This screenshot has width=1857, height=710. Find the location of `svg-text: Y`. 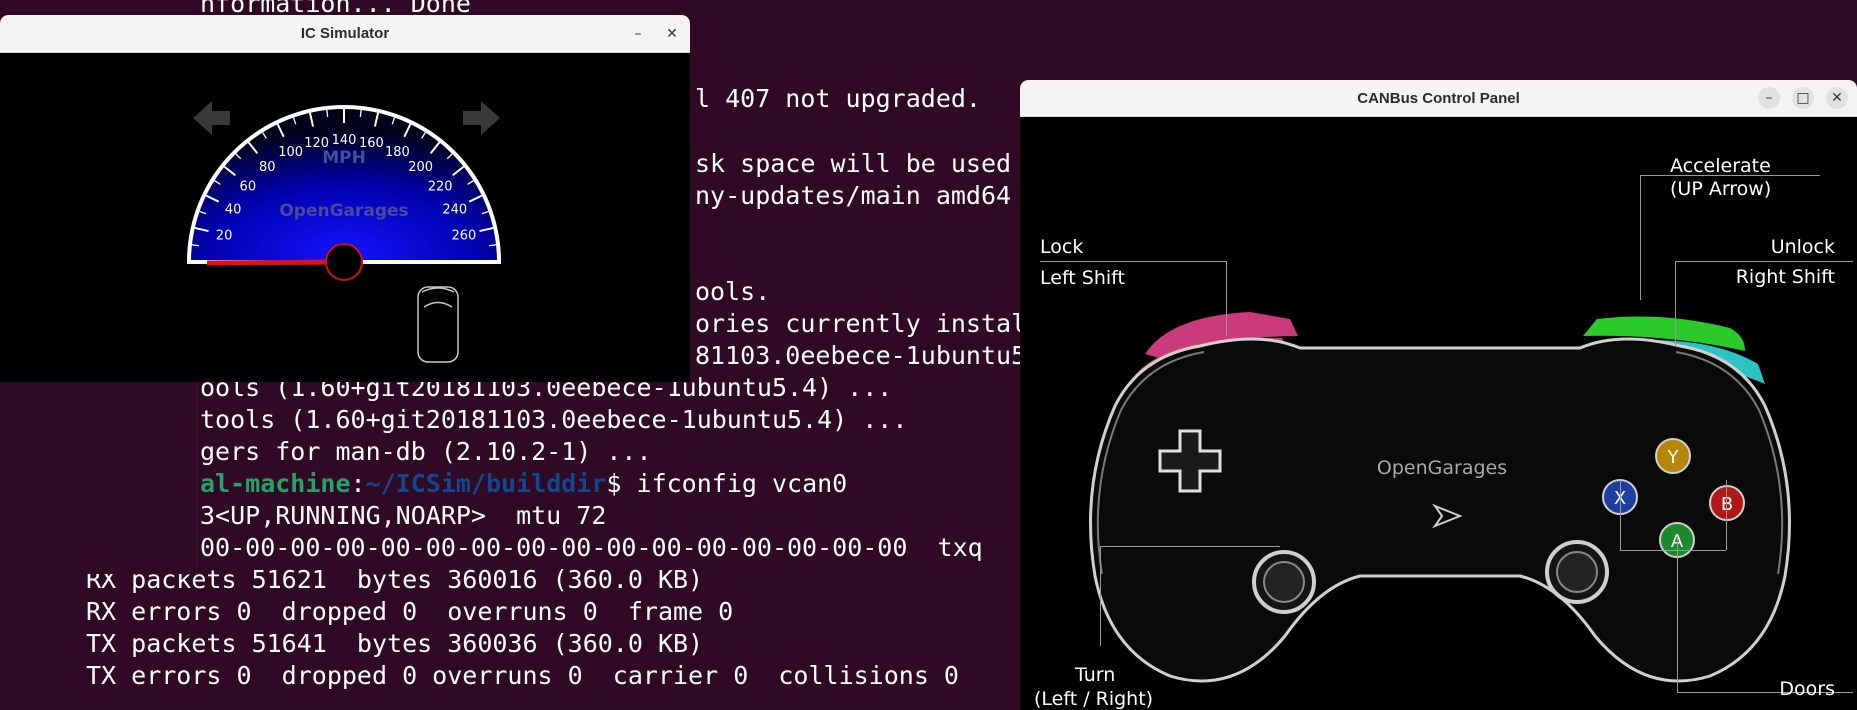

svg-text: Y is located at coordinates (1673, 457).